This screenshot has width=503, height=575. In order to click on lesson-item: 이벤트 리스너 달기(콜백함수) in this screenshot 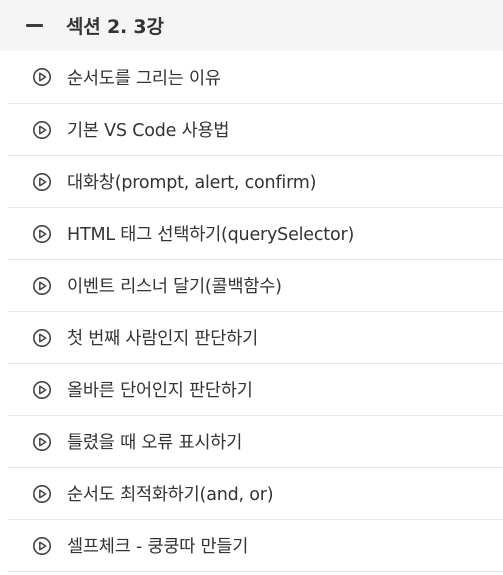, I will do `click(255, 286)`.